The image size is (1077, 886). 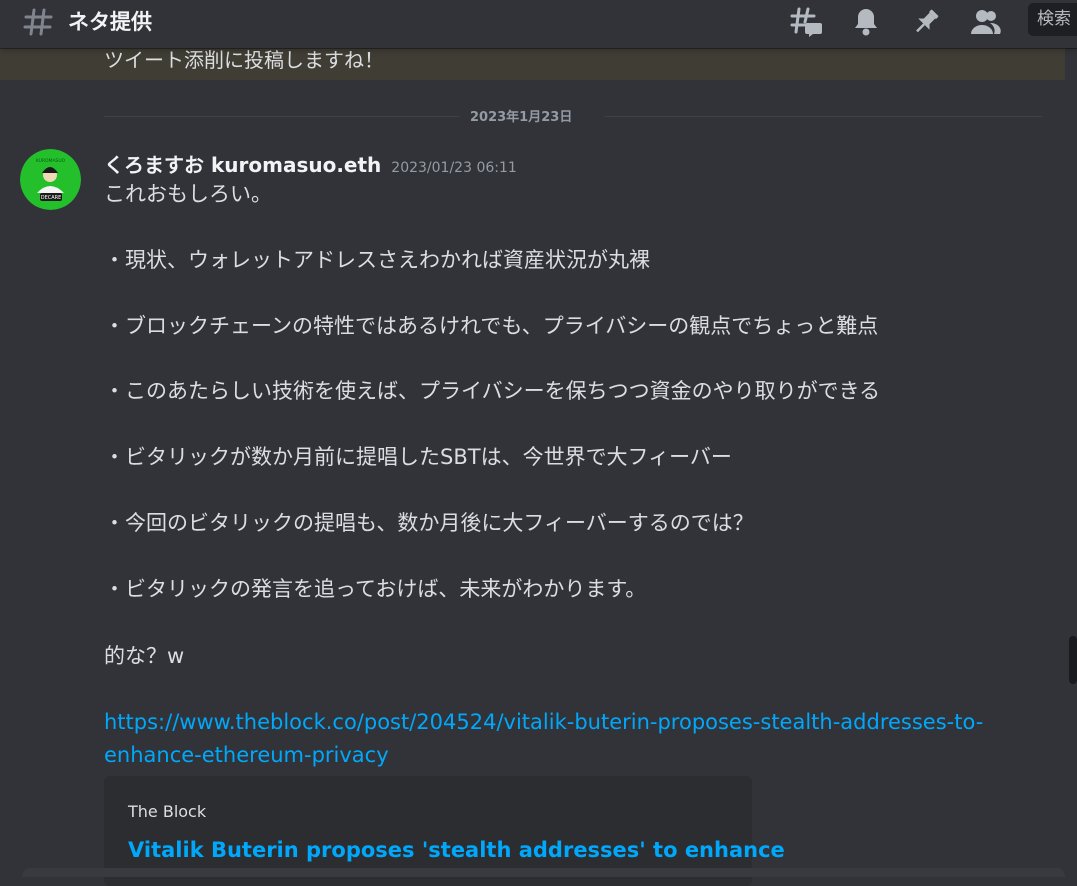 I want to click on svg-text: KUROMASUO, so click(x=51, y=161).